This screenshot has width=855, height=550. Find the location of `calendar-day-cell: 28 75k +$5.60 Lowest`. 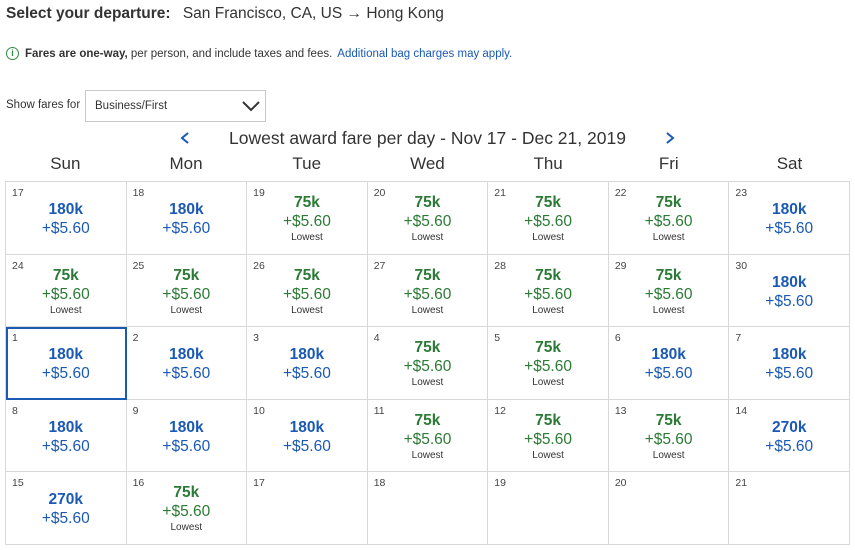

calendar-day-cell: 28 75k +$5.60 Lowest is located at coordinates (548, 291).